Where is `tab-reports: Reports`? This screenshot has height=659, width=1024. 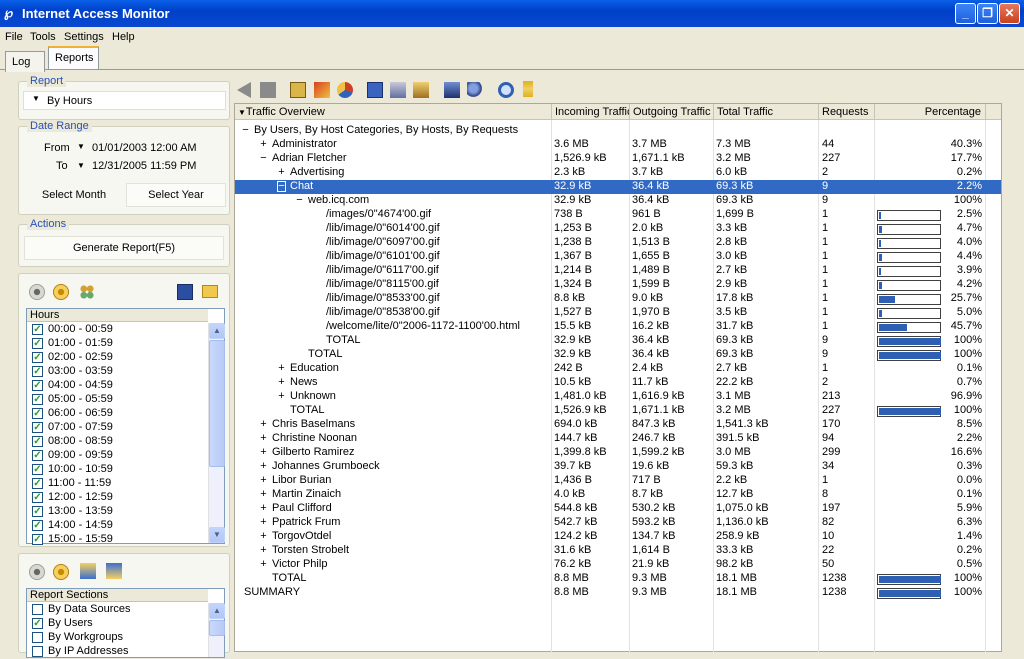
tab-reports: Reports is located at coordinates (73, 57).